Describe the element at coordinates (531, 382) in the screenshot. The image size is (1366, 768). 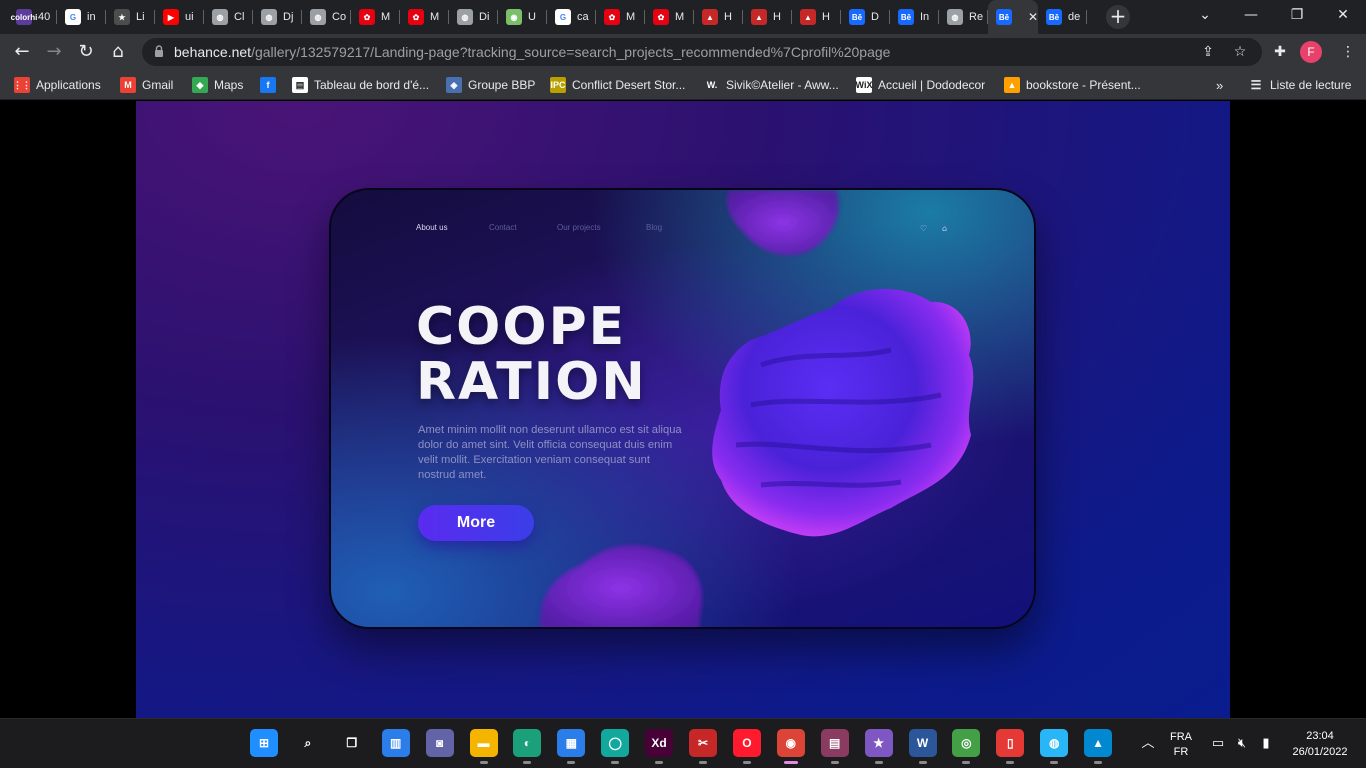
I see `headline-line-2: RATION` at that location.